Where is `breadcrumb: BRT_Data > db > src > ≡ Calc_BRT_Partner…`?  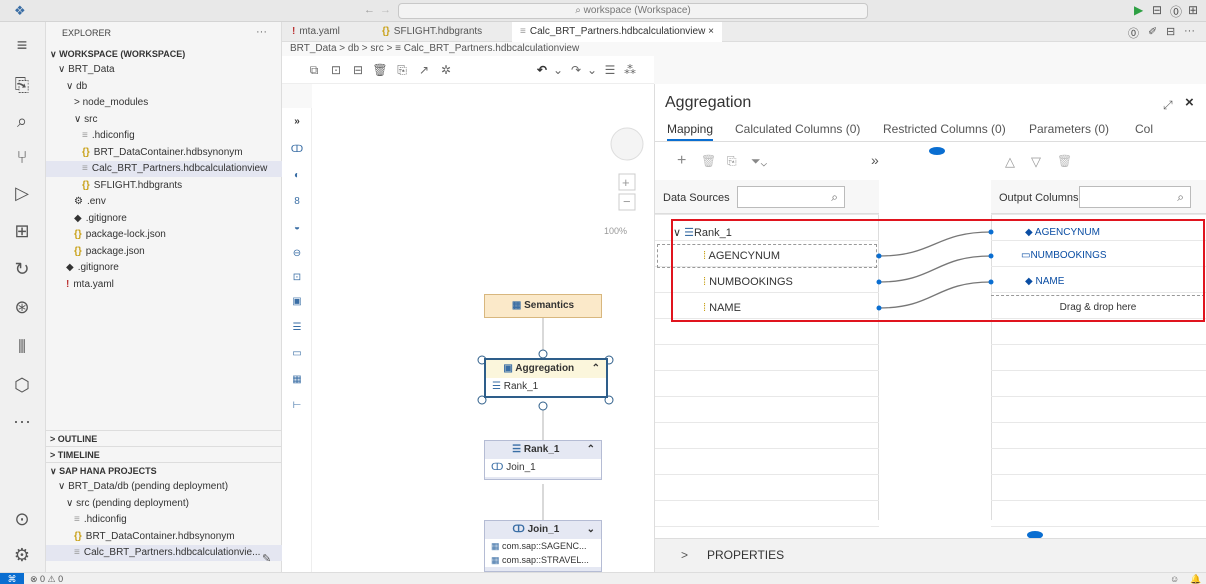 breadcrumb: BRT_Data > db > src > ≡ Calc_BRT_Partner… is located at coordinates (434, 49).